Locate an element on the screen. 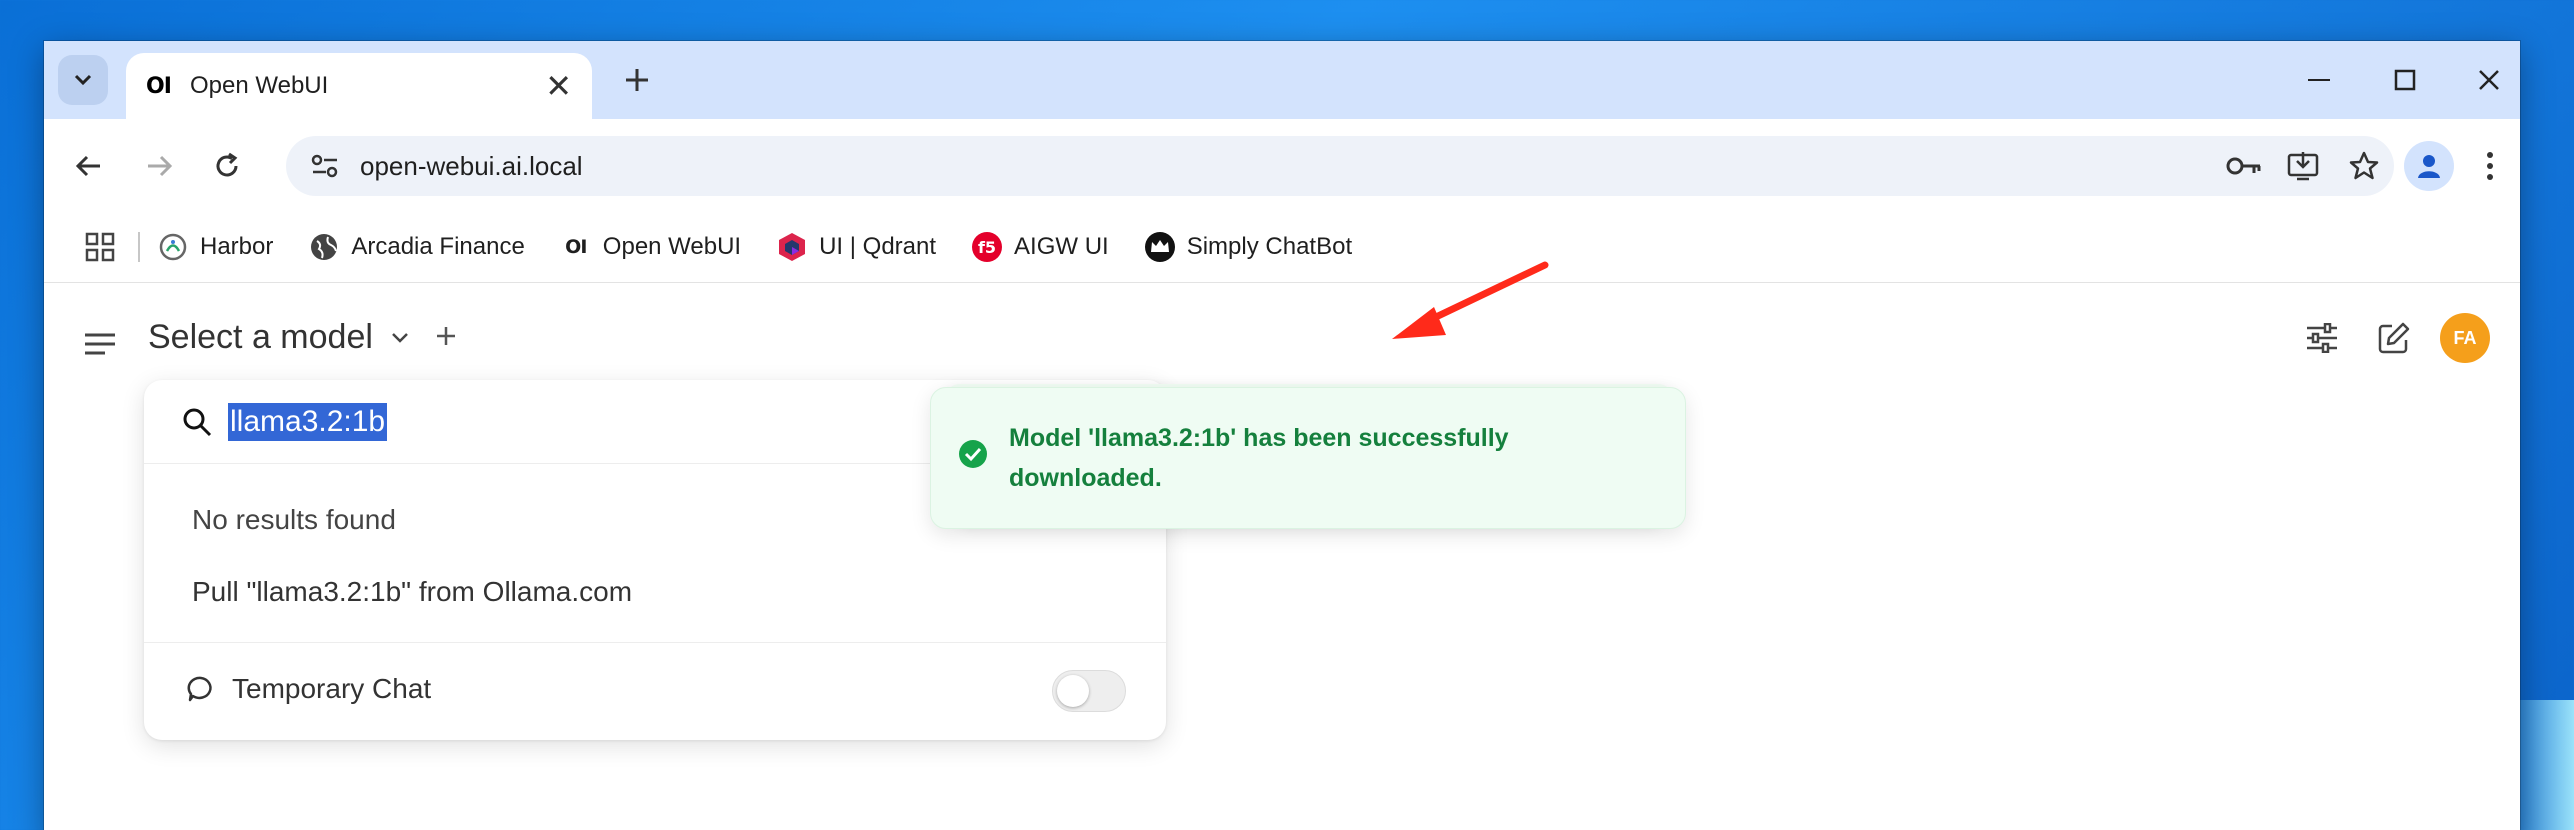 This screenshot has width=2574, height=830. header-tools: FA is located at coordinates (2383, 338).